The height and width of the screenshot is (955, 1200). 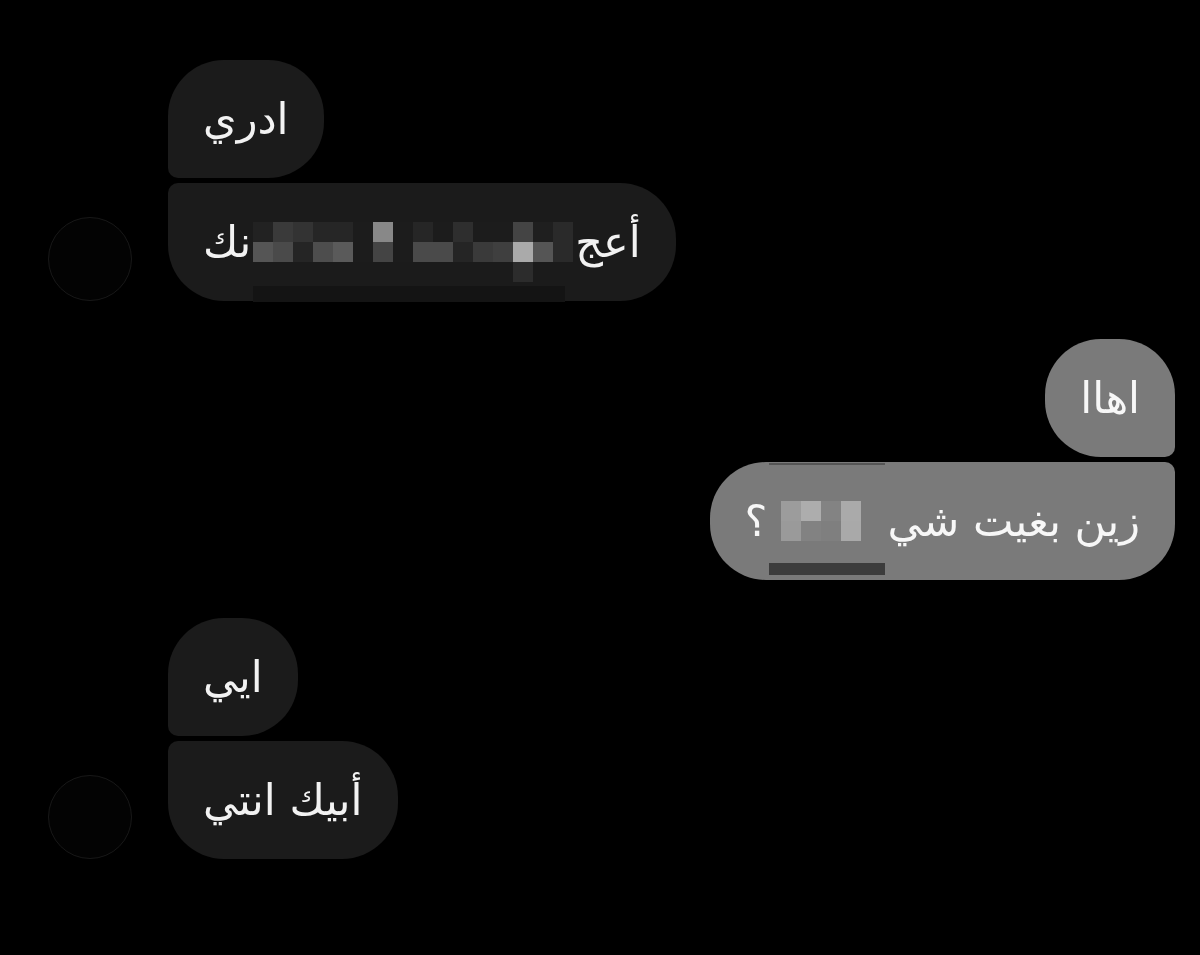 What do you see at coordinates (227, 242) in the screenshot?
I see `message-text: نك` at bounding box center [227, 242].